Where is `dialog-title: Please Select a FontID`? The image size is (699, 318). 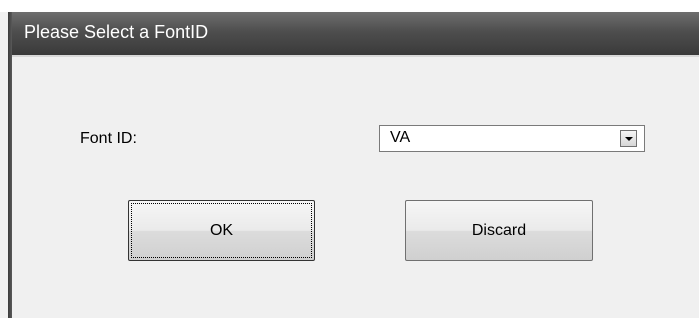 dialog-title: Please Select a FontID is located at coordinates (116, 32).